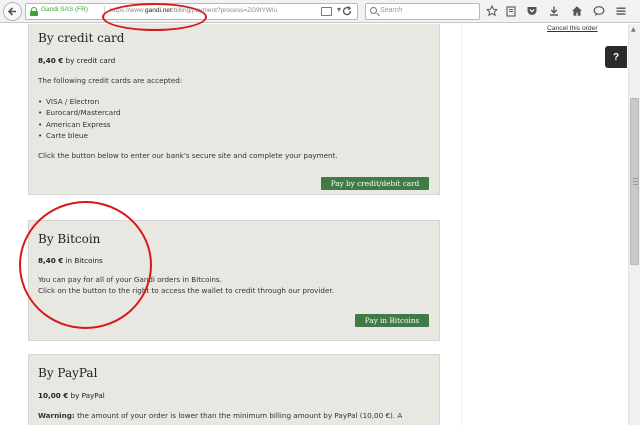 Image resolution: width=640 pixels, height=425 pixels. What do you see at coordinates (375, 183) in the screenshot?
I see `pay-by-card-button: Pay by credit/debit card` at bounding box center [375, 183].